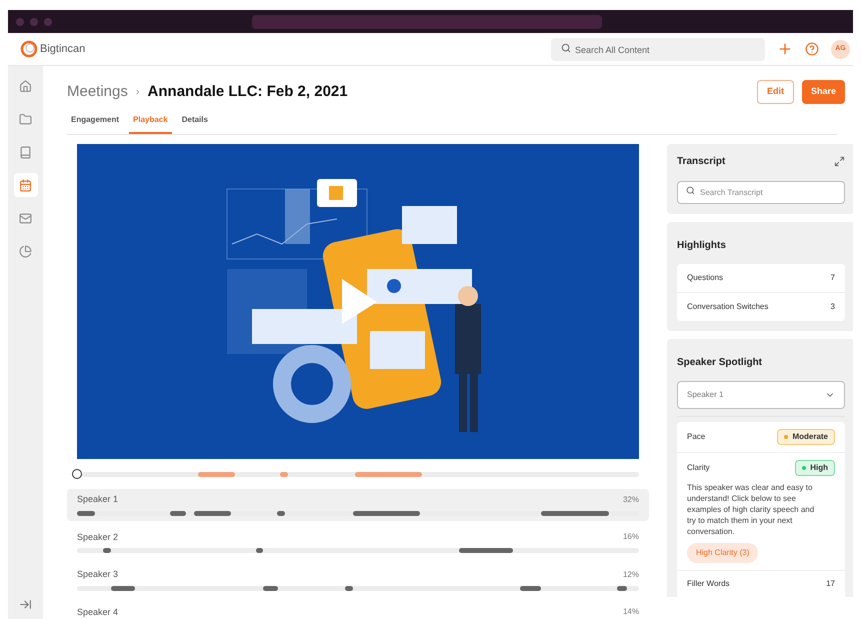 This screenshot has height=619, width=861. Describe the element at coordinates (832, 278) in the screenshot. I see `highlight-count: 7` at that location.